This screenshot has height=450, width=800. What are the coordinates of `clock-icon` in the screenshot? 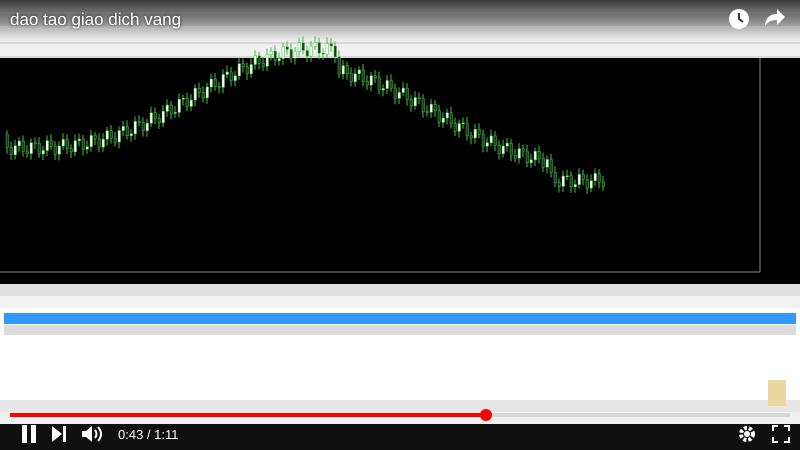 It's located at (739, 19).